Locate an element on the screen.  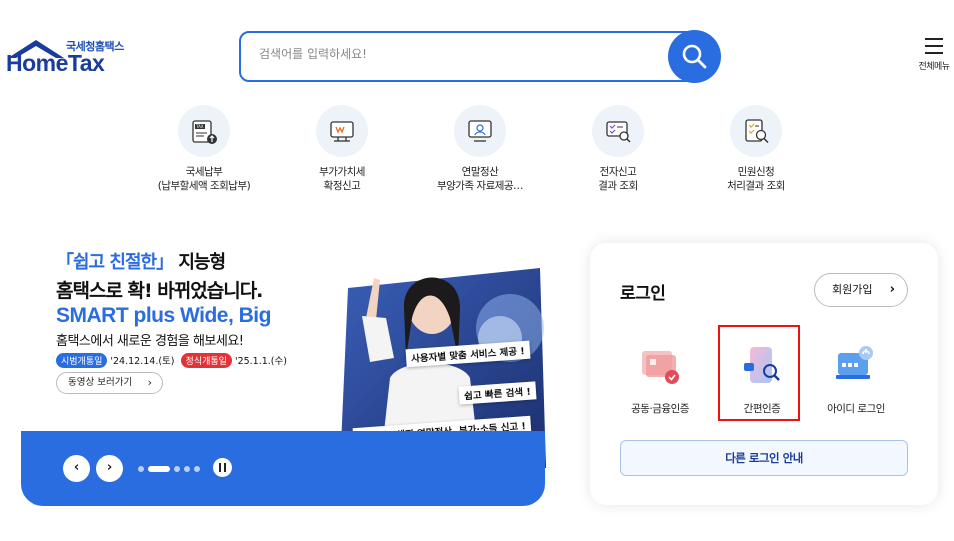
quick-menu-label: 국세납부 is located at coordinates (204, 172).